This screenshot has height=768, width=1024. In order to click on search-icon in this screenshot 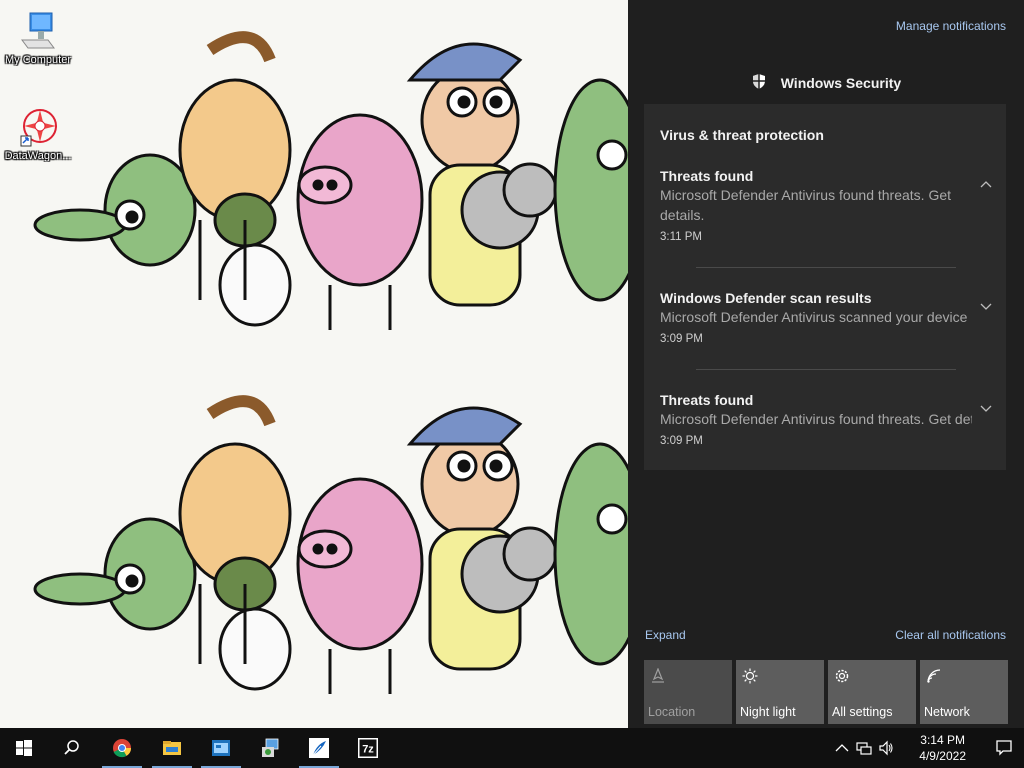, I will do `click(71, 747)`.